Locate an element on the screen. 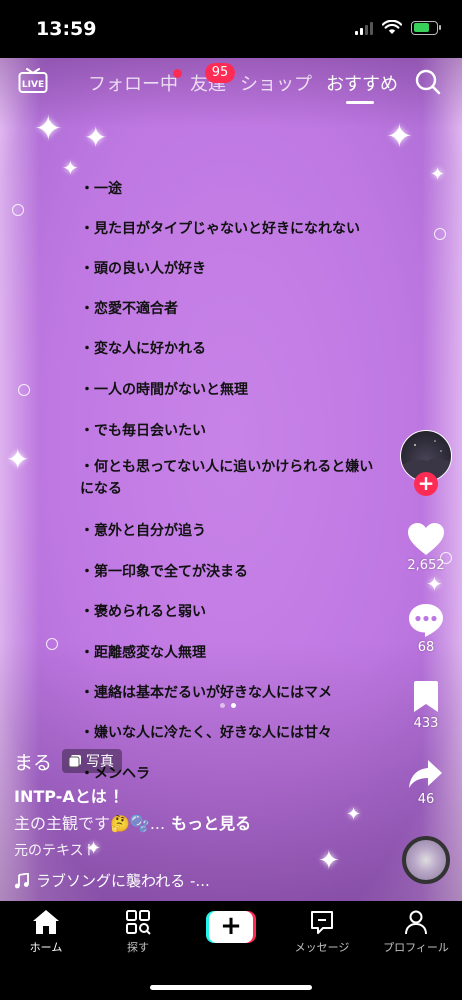  create-plus-icon: + is located at coordinates (231, 927).